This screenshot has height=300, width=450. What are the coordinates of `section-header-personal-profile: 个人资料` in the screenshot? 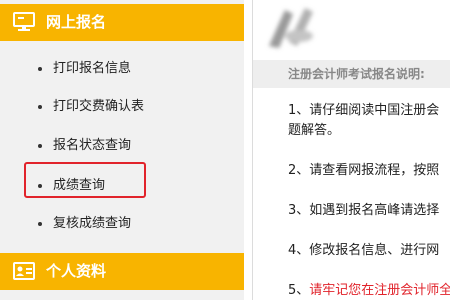 It's located at (122, 271).